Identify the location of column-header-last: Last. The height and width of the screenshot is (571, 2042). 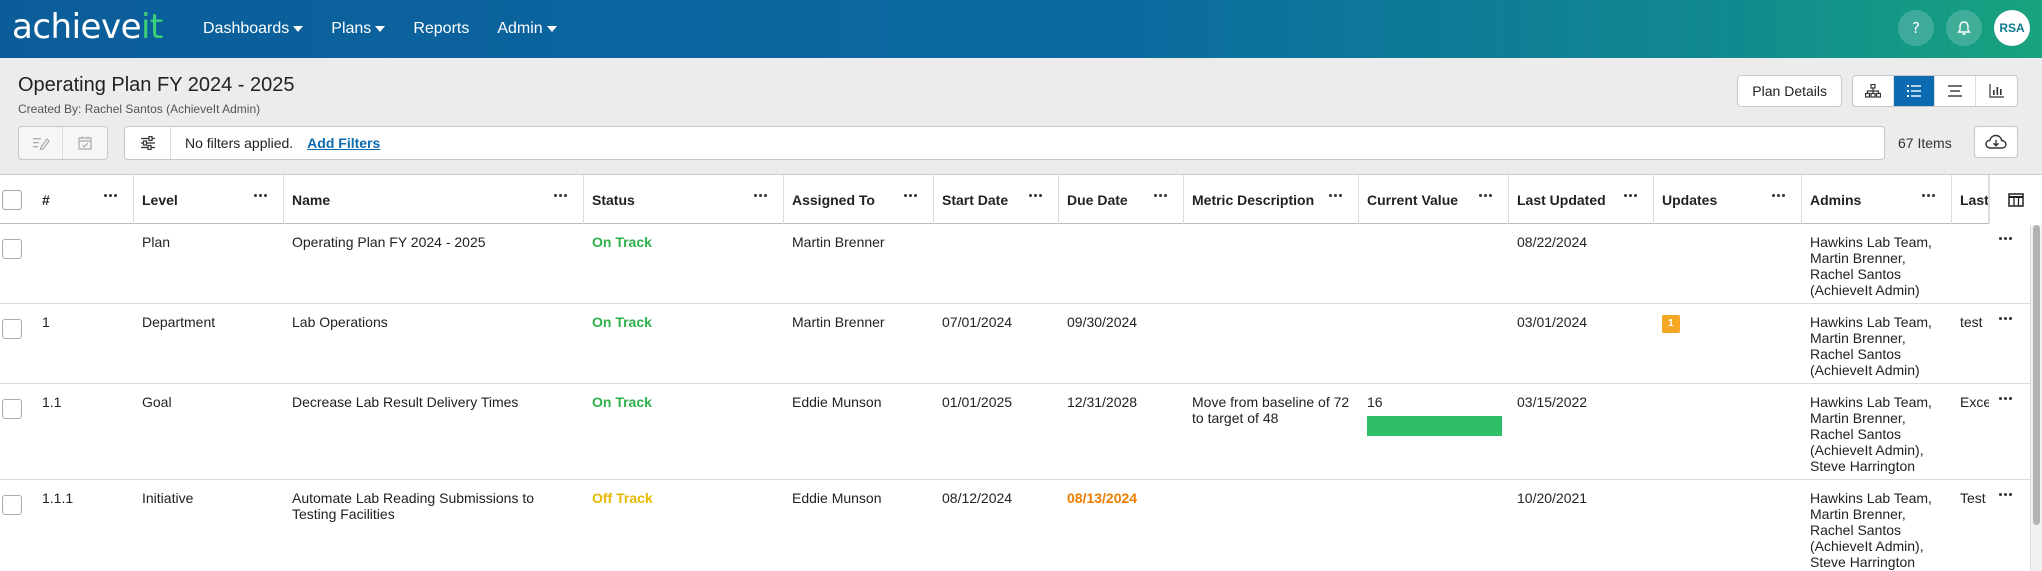
(1970, 199).